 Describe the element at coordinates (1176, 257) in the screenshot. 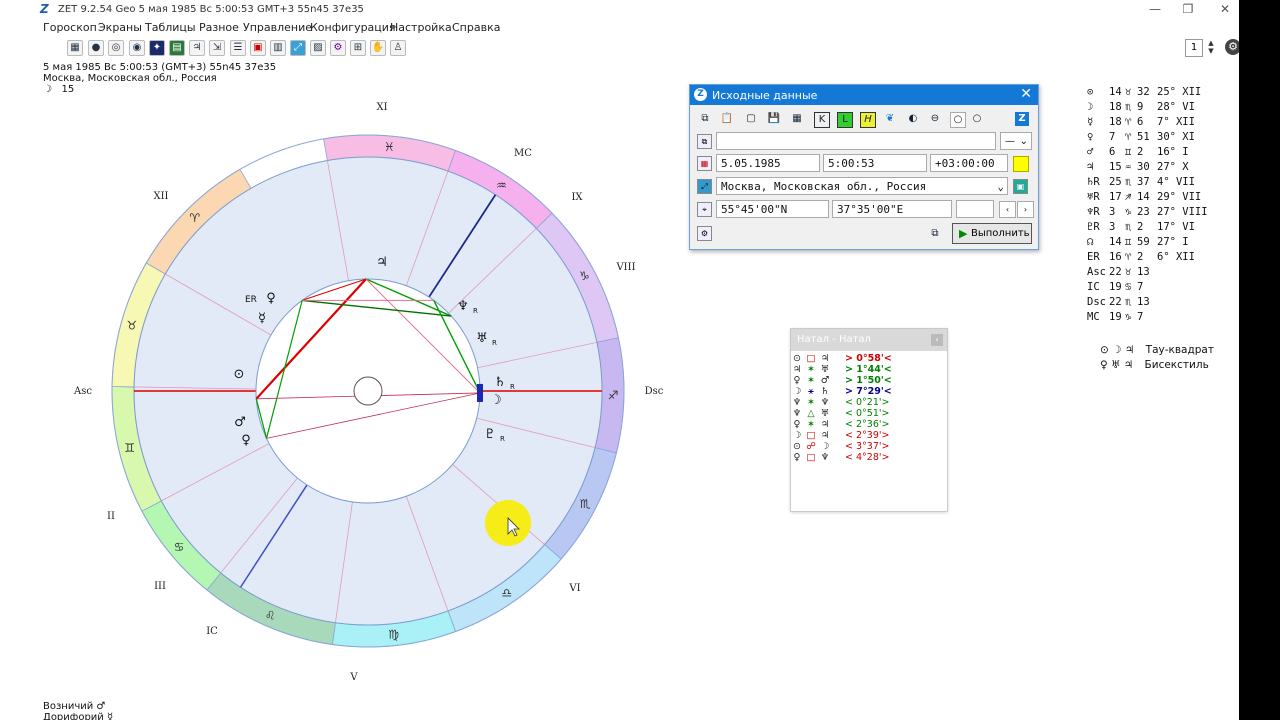

I see `position-house: 6° XII` at that location.